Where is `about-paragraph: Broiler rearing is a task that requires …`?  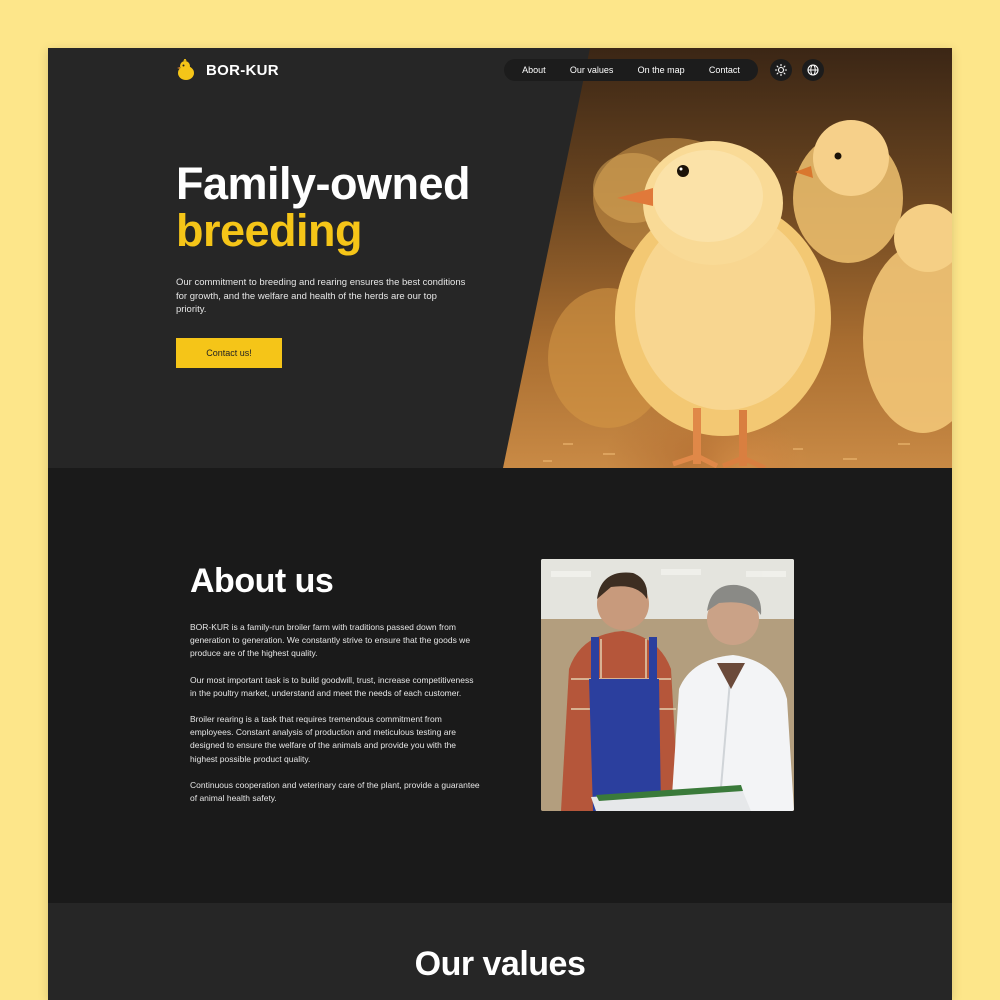 about-paragraph: Broiler rearing is a task that requires … is located at coordinates (323, 739).